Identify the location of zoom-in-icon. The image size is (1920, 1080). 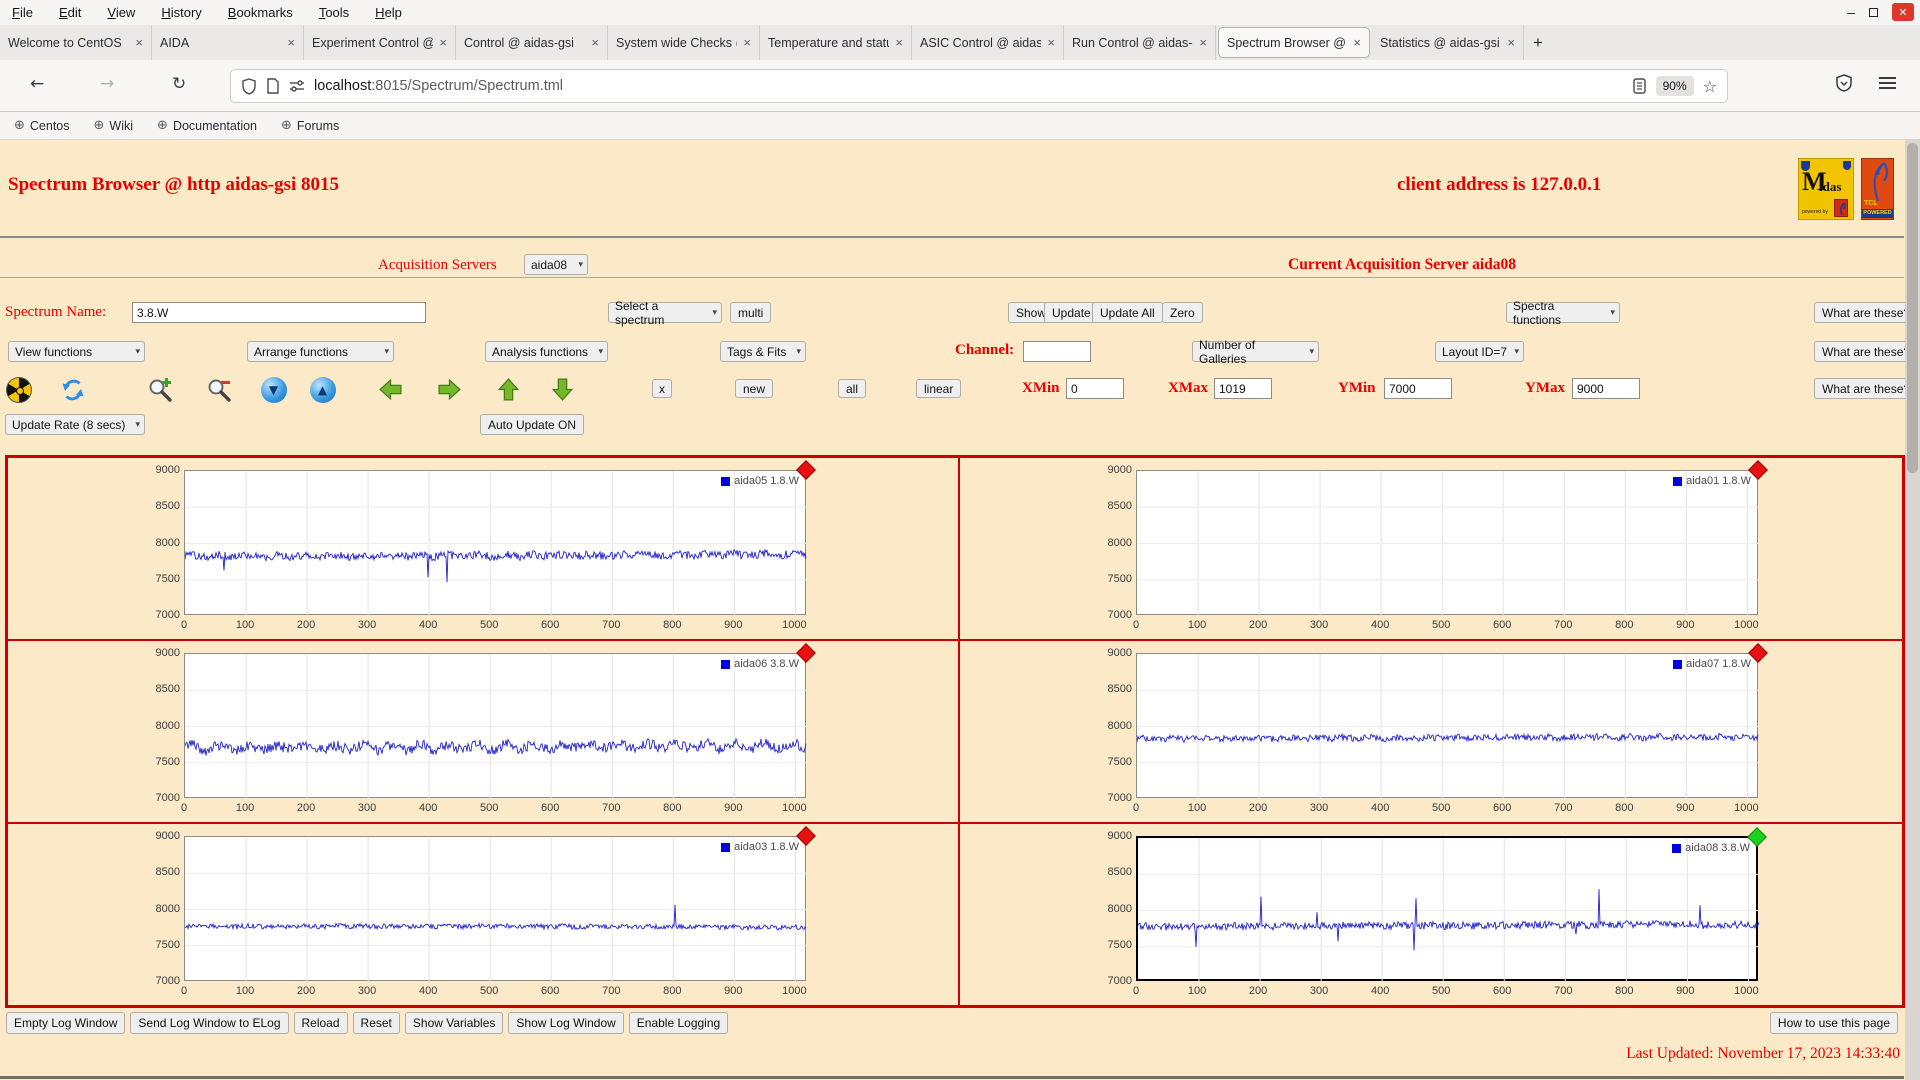
(160, 389).